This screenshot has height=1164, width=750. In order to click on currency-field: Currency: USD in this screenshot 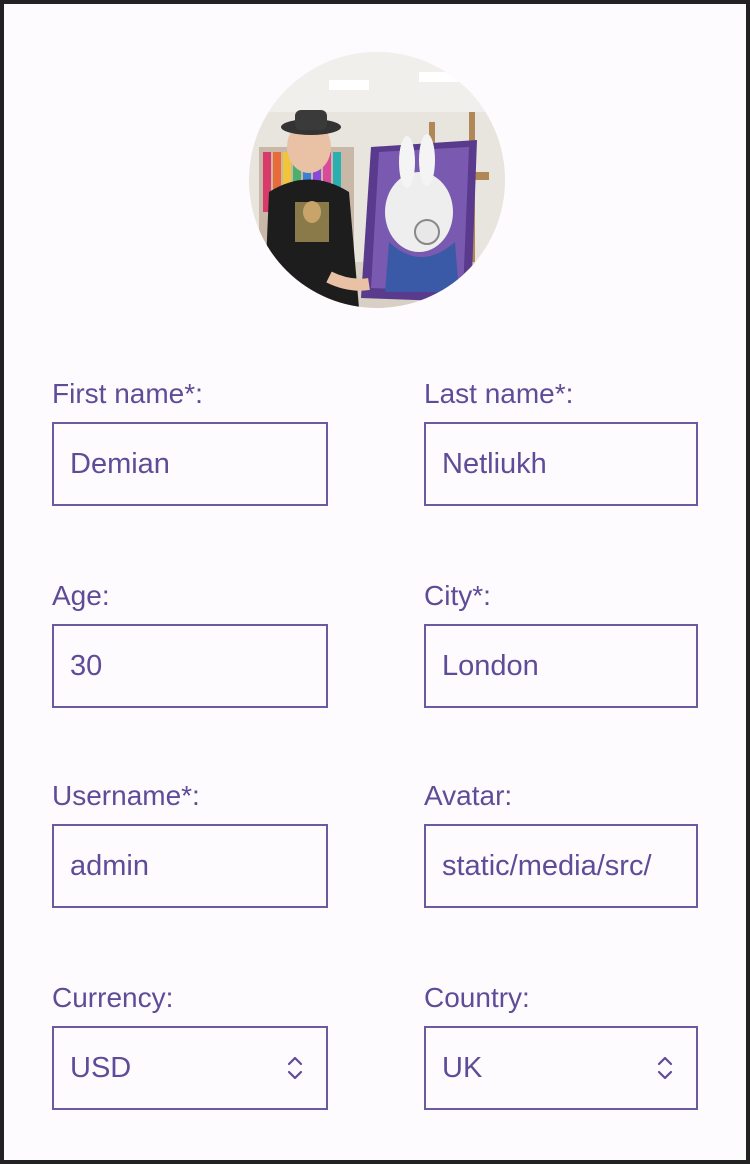, I will do `click(190, 1046)`.